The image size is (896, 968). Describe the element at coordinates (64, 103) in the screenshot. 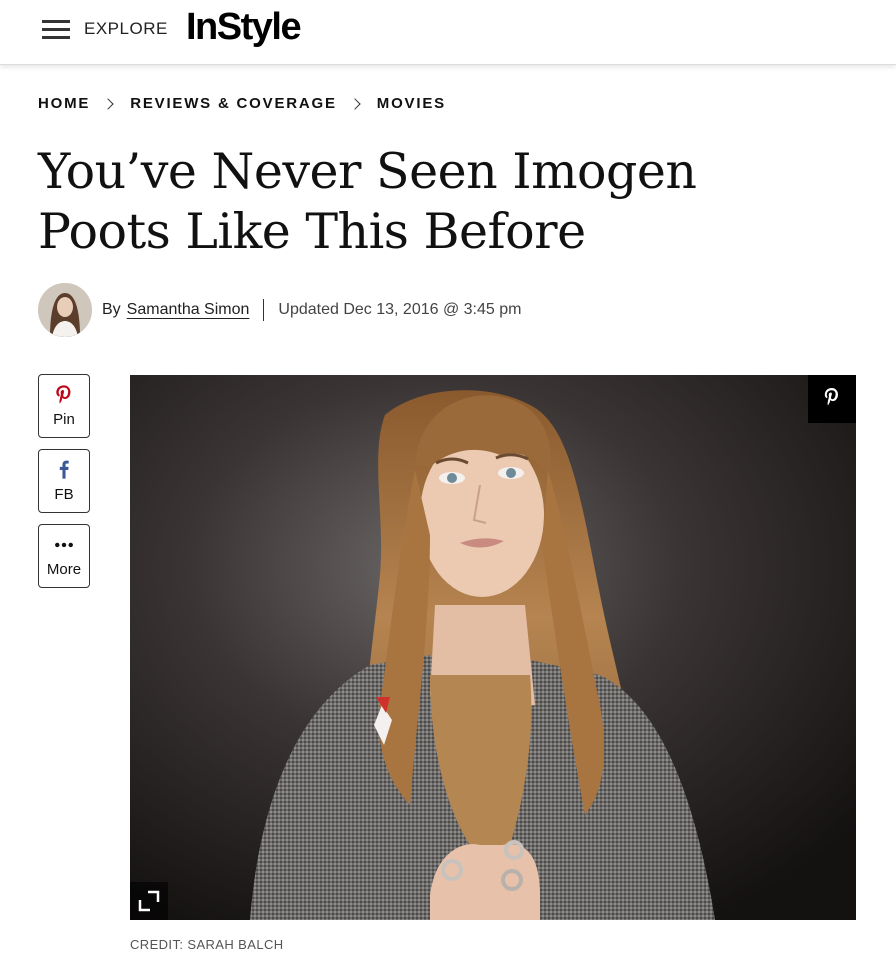

I see `breadcrumb-home: HOME` at that location.